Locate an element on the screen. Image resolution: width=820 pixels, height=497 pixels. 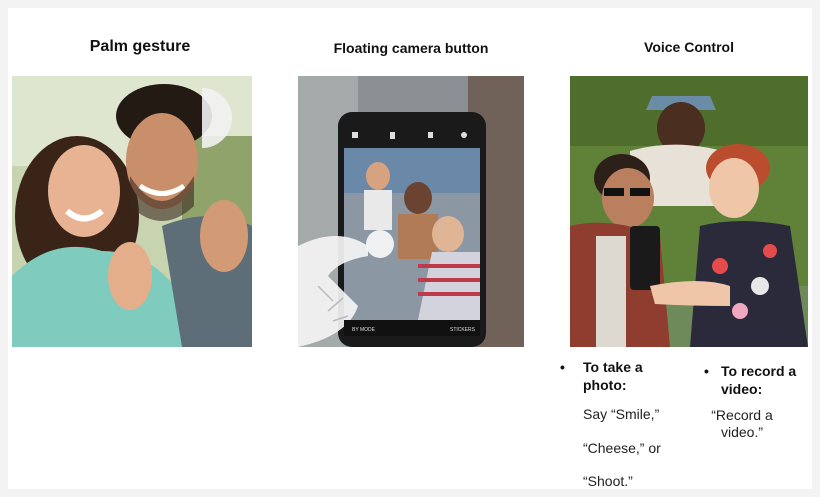
floating-camera-button-heading: Floating camera button is located at coordinates (411, 48).